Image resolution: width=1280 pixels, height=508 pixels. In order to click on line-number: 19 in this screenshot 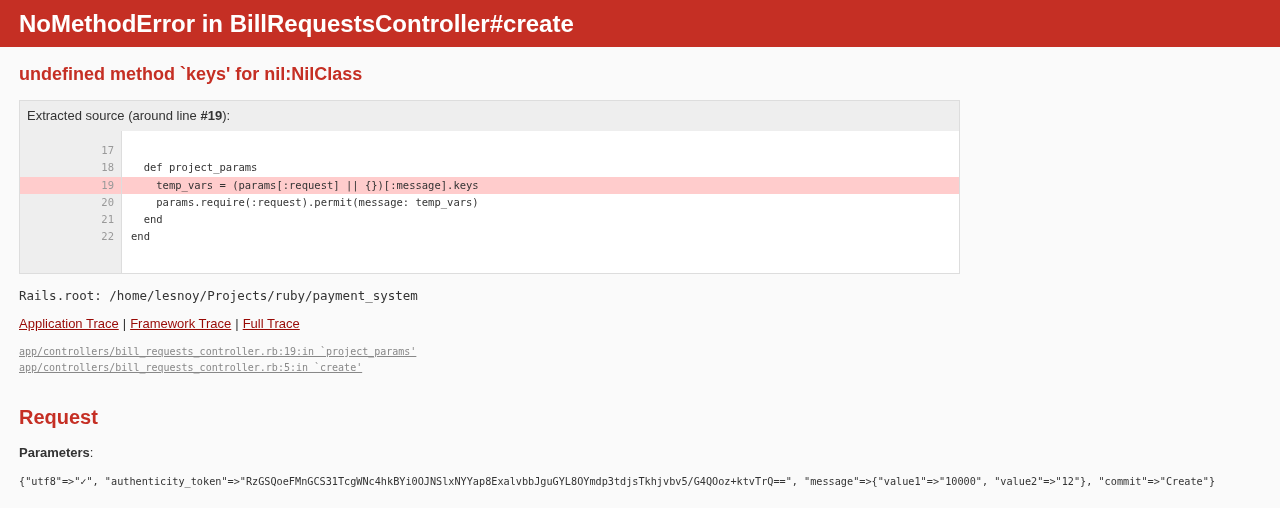, I will do `click(70, 185)`.